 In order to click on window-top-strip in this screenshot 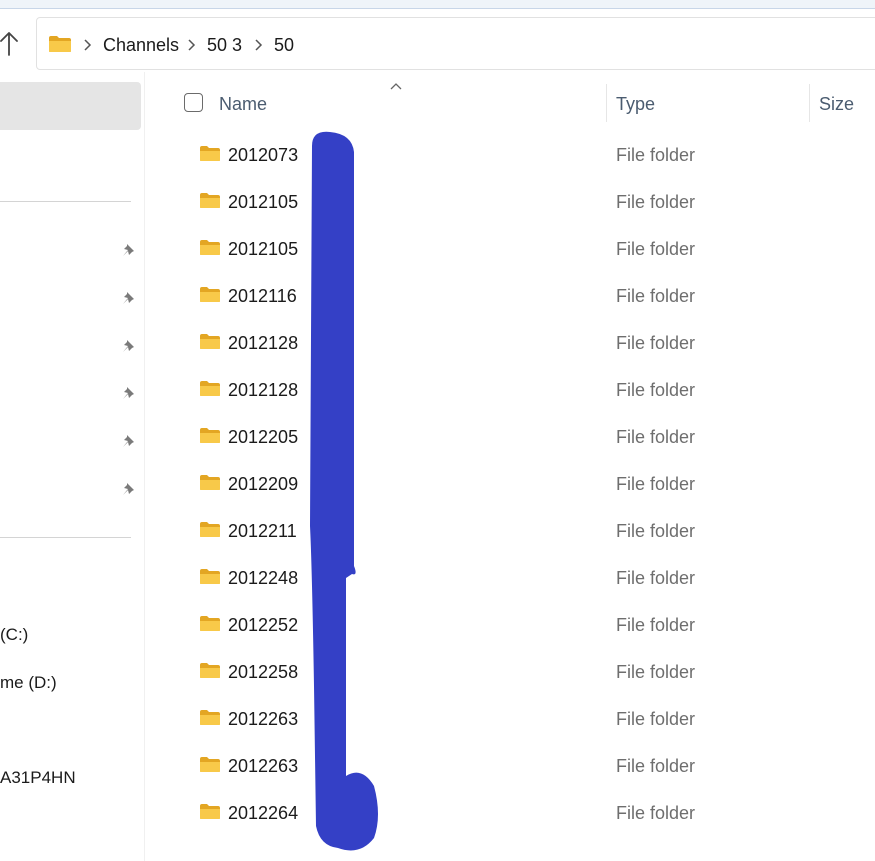, I will do `click(437, 4)`.